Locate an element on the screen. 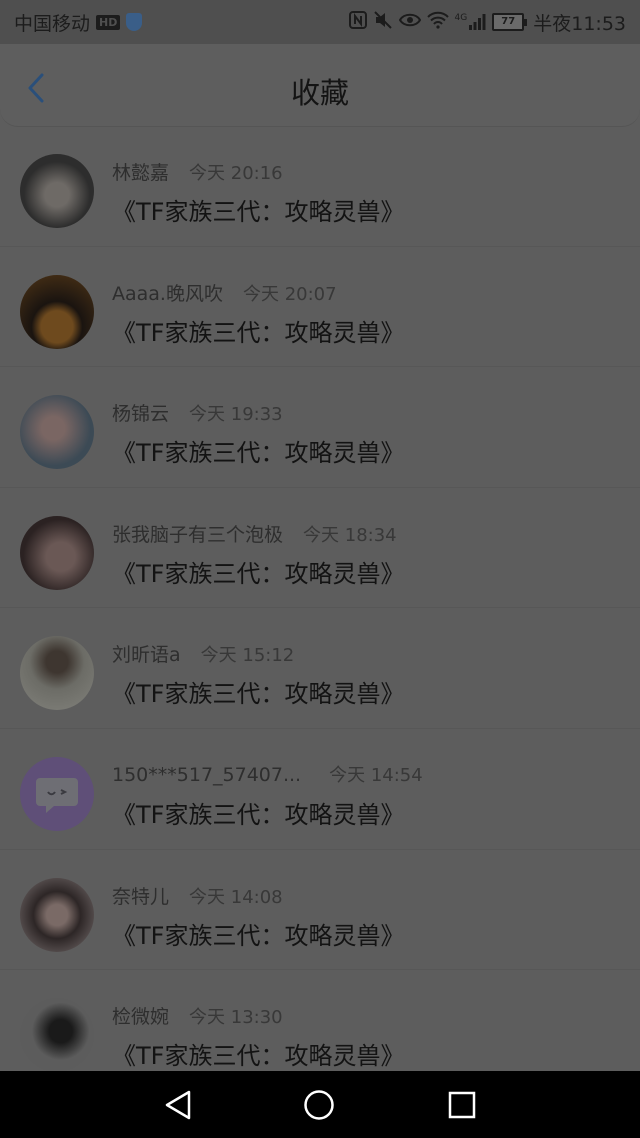 The image size is (640, 1138). author-name: 奈特儿 is located at coordinates (140, 895).